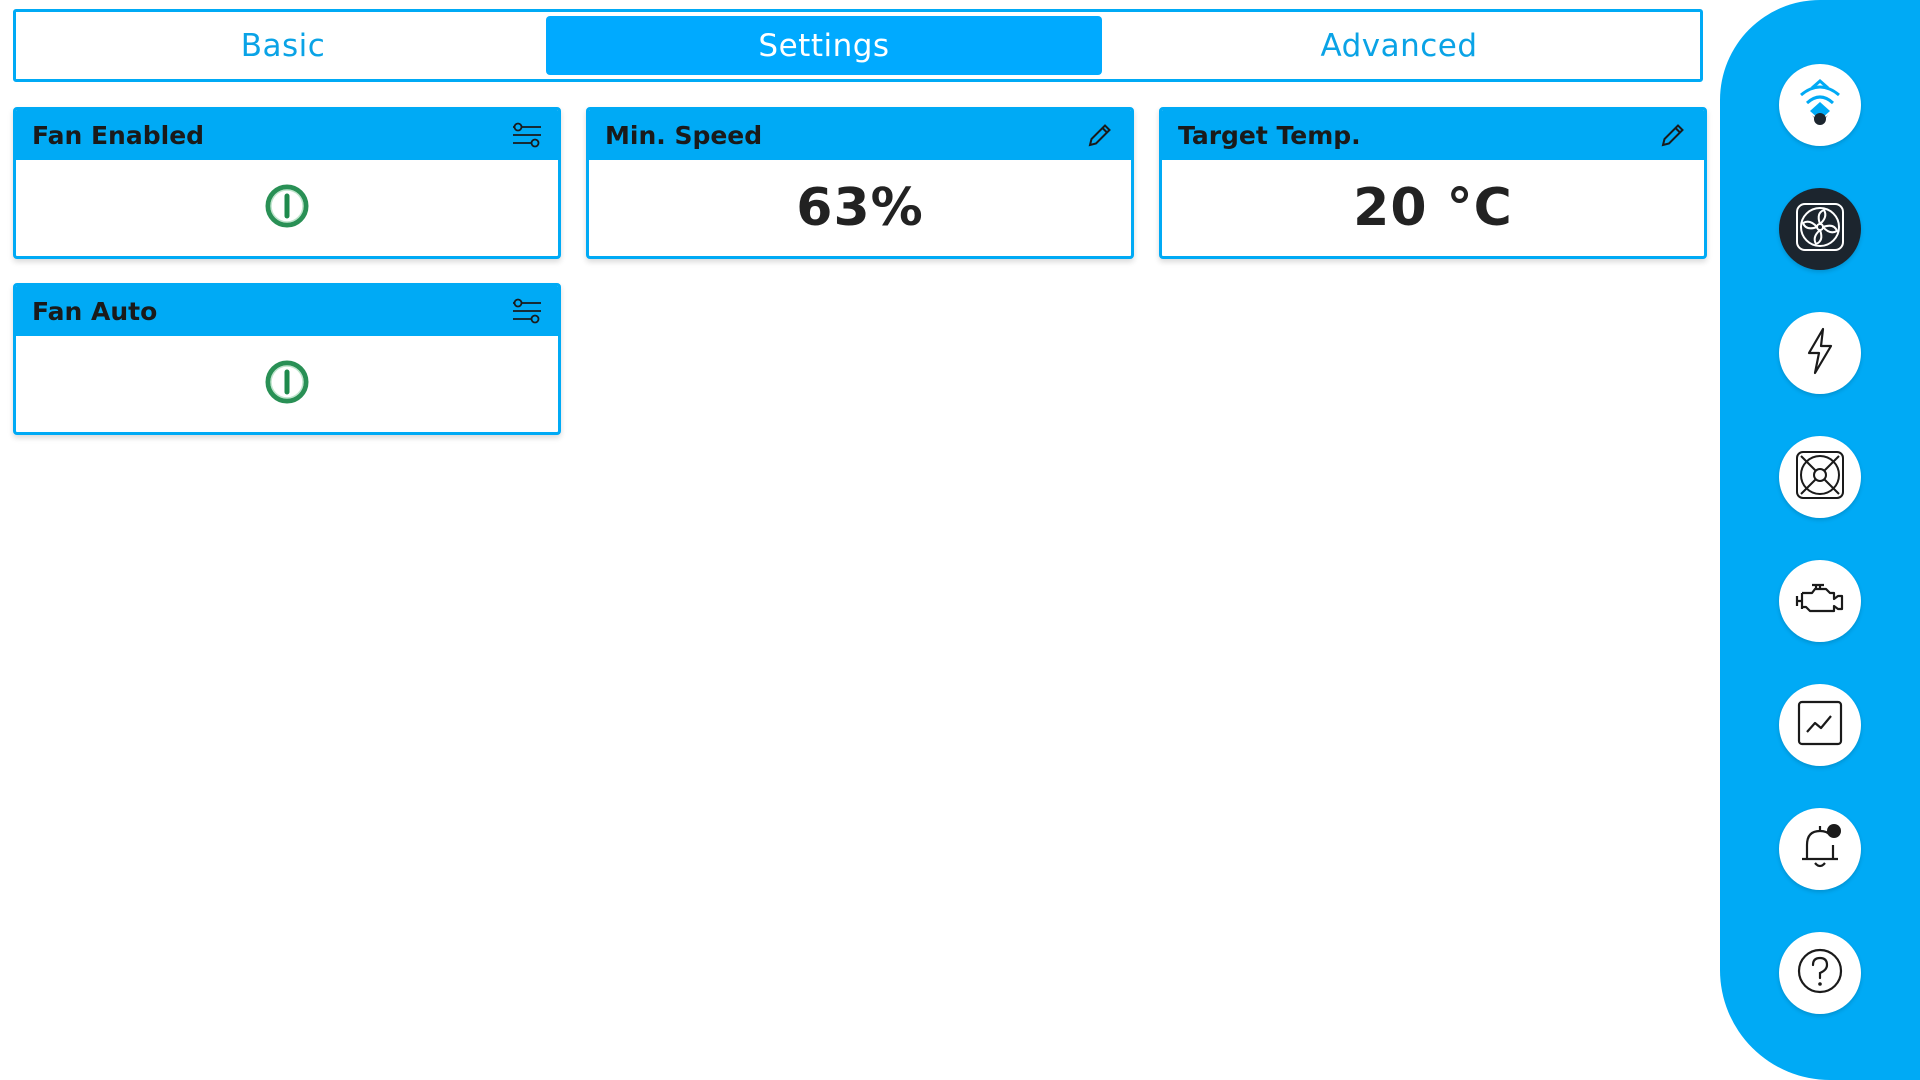  What do you see at coordinates (1269, 135) in the screenshot?
I see `card-title: Target Temp.` at bounding box center [1269, 135].